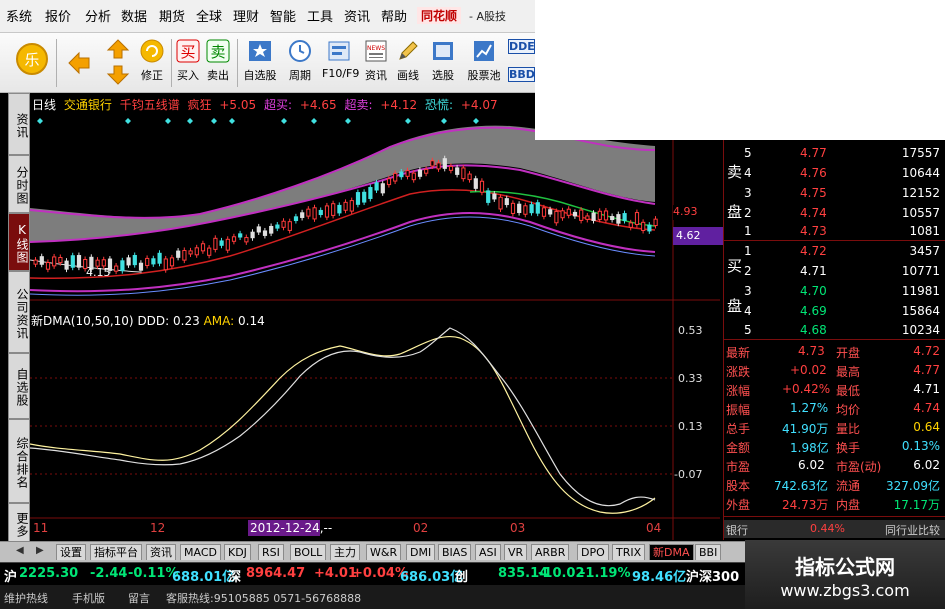 Image resolution: width=945 pixels, height=609 pixels. I want to click on tab-asi: ASI, so click(488, 552).